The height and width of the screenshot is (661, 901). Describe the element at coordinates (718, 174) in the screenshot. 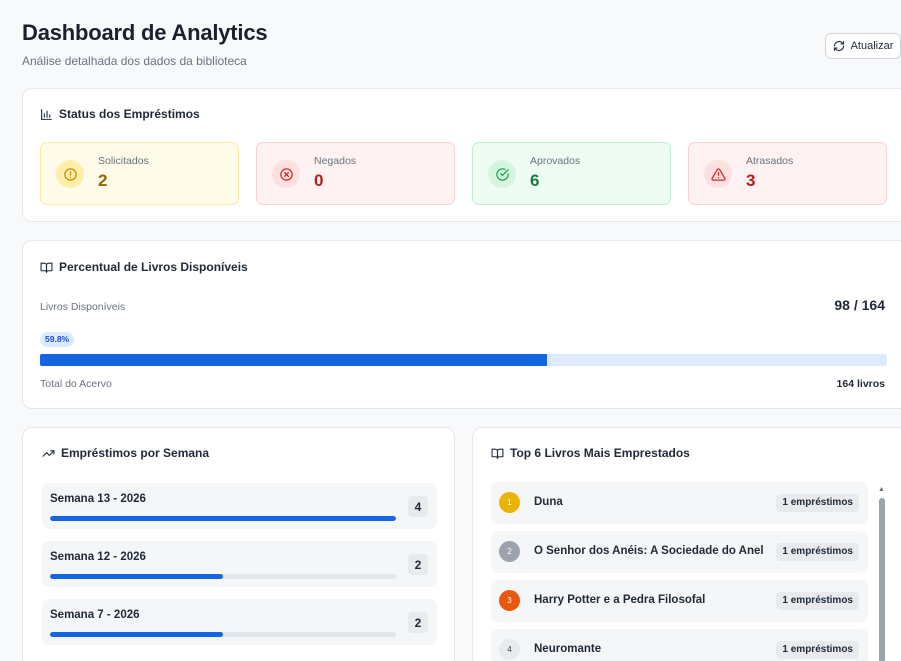

I see `warning-triangle-icon` at that location.